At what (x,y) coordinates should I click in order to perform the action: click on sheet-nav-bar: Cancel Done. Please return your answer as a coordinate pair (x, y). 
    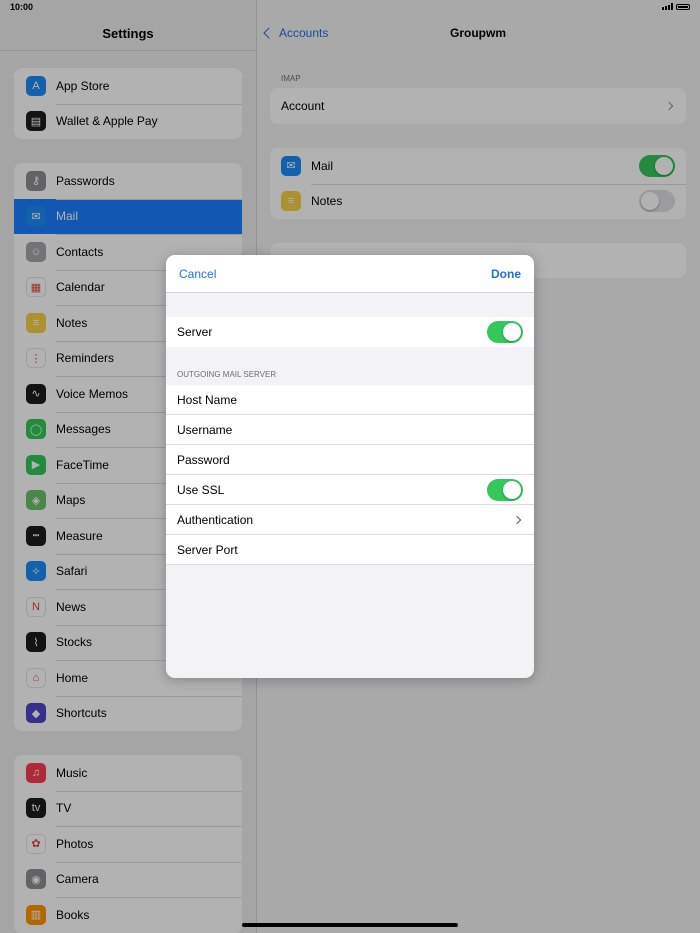
    Looking at the image, I should click on (350, 274).